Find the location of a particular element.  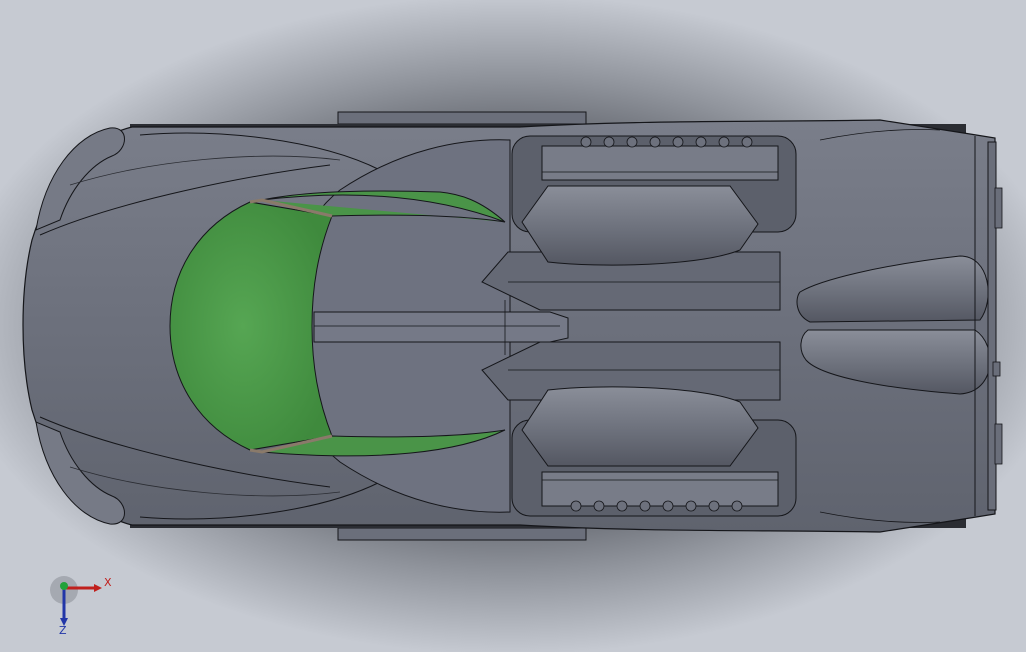

central-spine is located at coordinates (441, 327).